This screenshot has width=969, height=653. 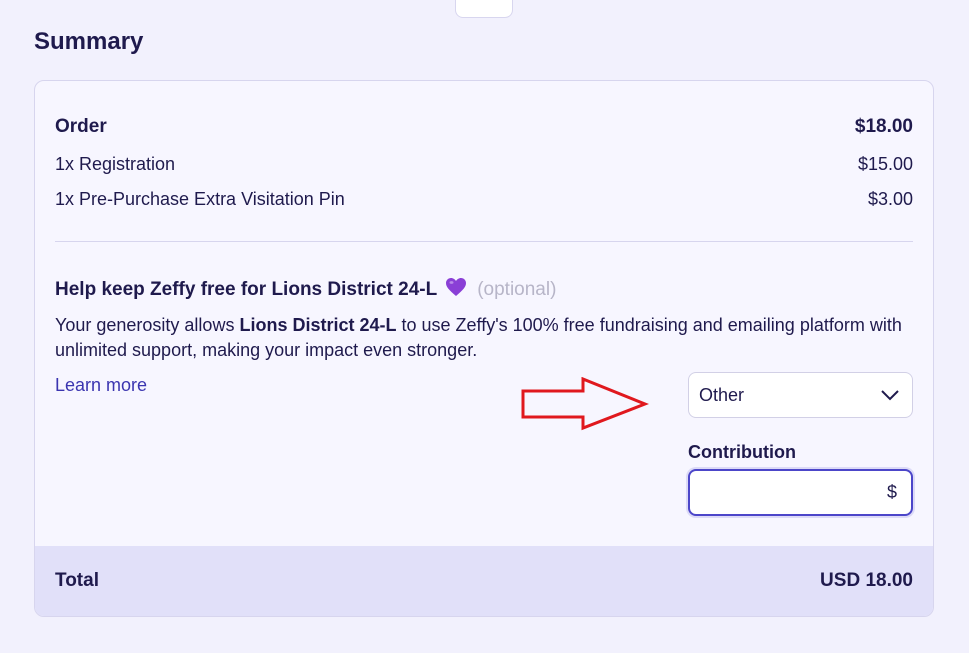 What do you see at coordinates (585, 404) in the screenshot?
I see `red-arrow-annotation` at bounding box center [585, 404].